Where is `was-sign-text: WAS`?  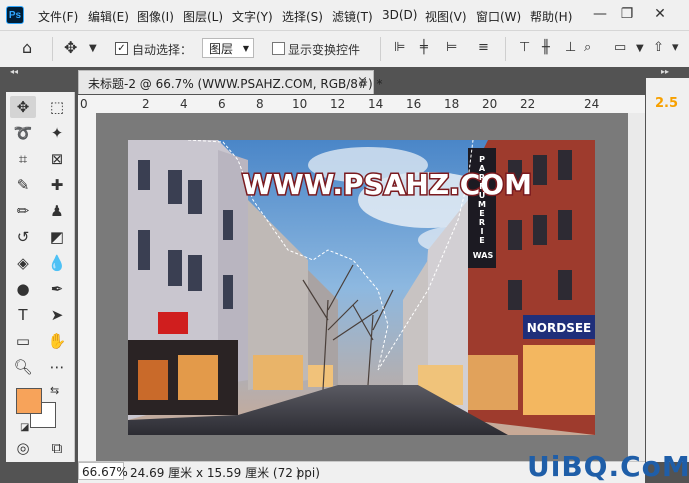 was-sign-text: WAS is located at coordinates (483, 255).